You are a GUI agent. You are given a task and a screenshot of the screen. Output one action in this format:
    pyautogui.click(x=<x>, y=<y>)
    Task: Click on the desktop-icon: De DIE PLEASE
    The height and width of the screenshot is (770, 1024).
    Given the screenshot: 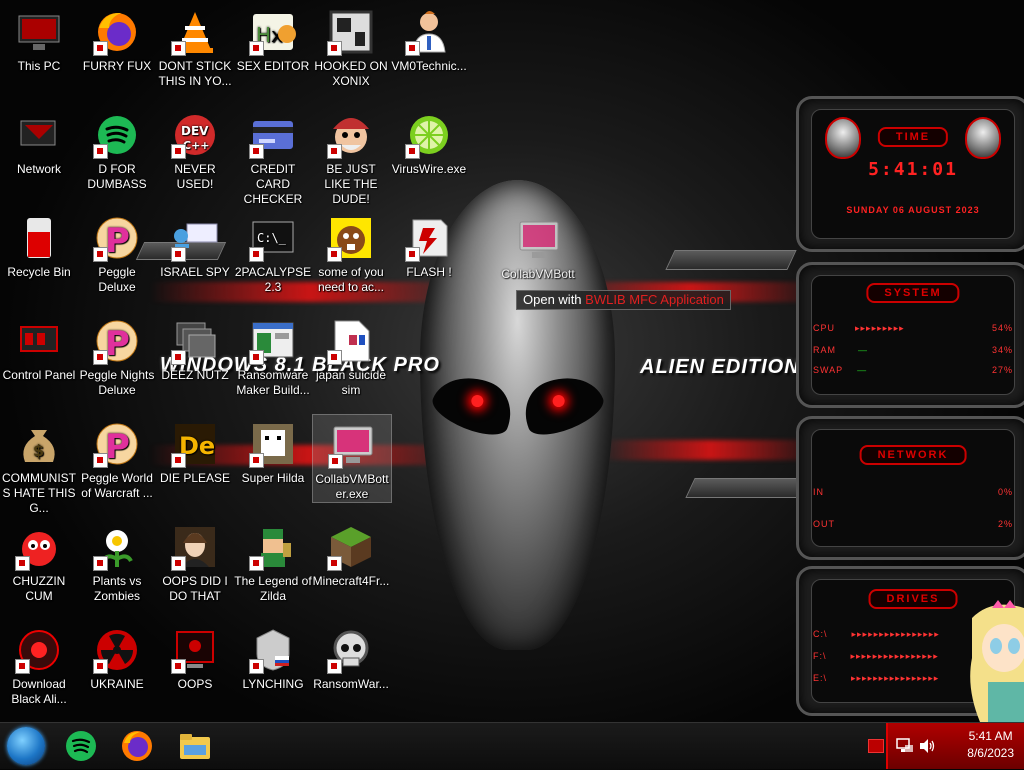 What is the action you would take?
    pyautogui.click(x=195, y=450)
    